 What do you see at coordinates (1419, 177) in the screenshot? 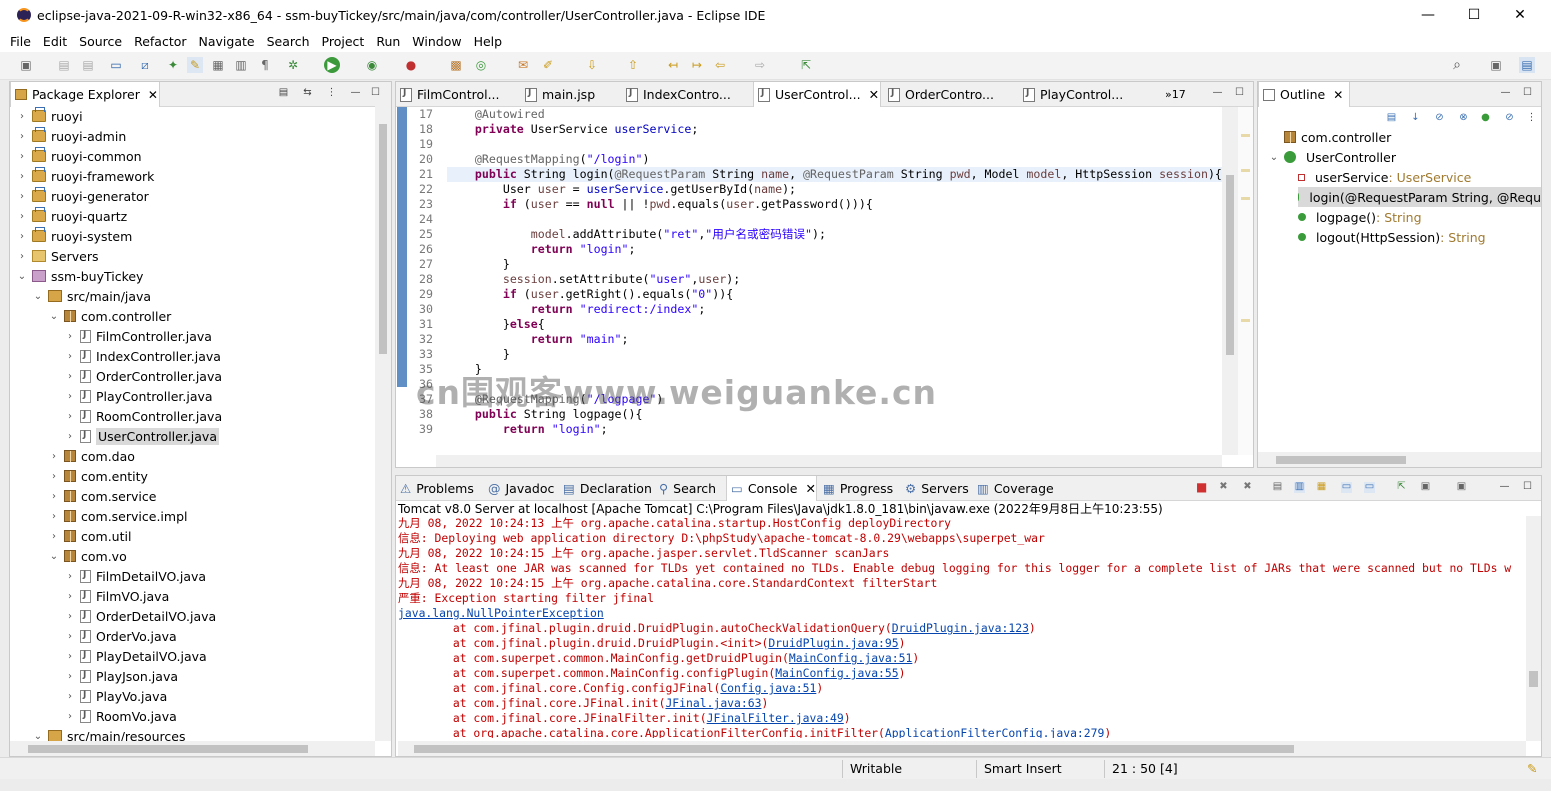
I see `outline-item: userService : UserService` at bounding box center [1419, 177].